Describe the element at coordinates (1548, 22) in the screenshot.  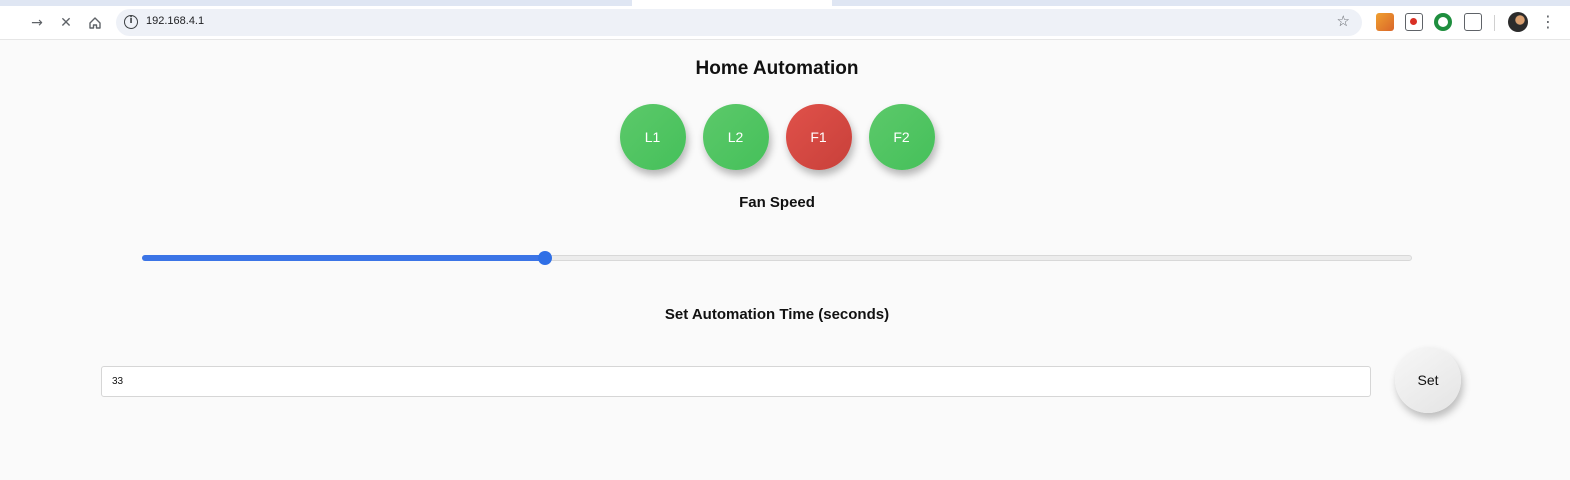
I see `menu-icon: ⋮` at that location.